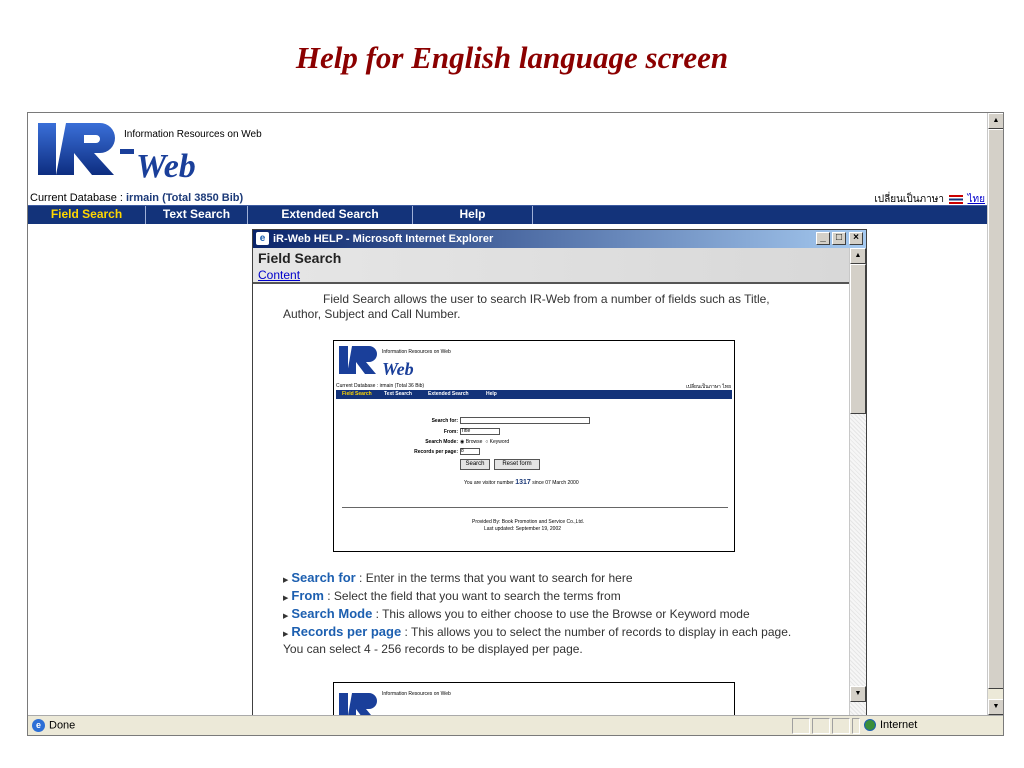 The width and height of the screenshot is (1024, 768). What do you see at coordinates (380, 386) in the screenshot?
I see `mini-db: Current Database : irmain (Total 36 Bib)` at bounding box center [380, 386].